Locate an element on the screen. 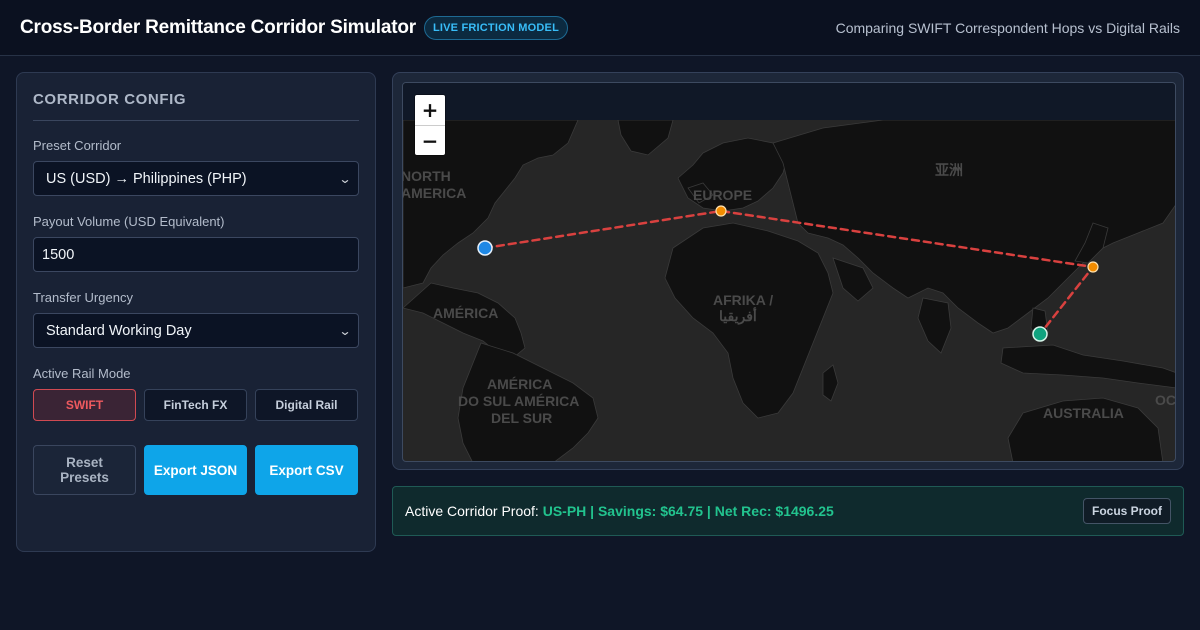 The image size is (1200, 630). preset-corridor-value: US (USD) → Philippines (PHP) is located at coordinates (146, 178).